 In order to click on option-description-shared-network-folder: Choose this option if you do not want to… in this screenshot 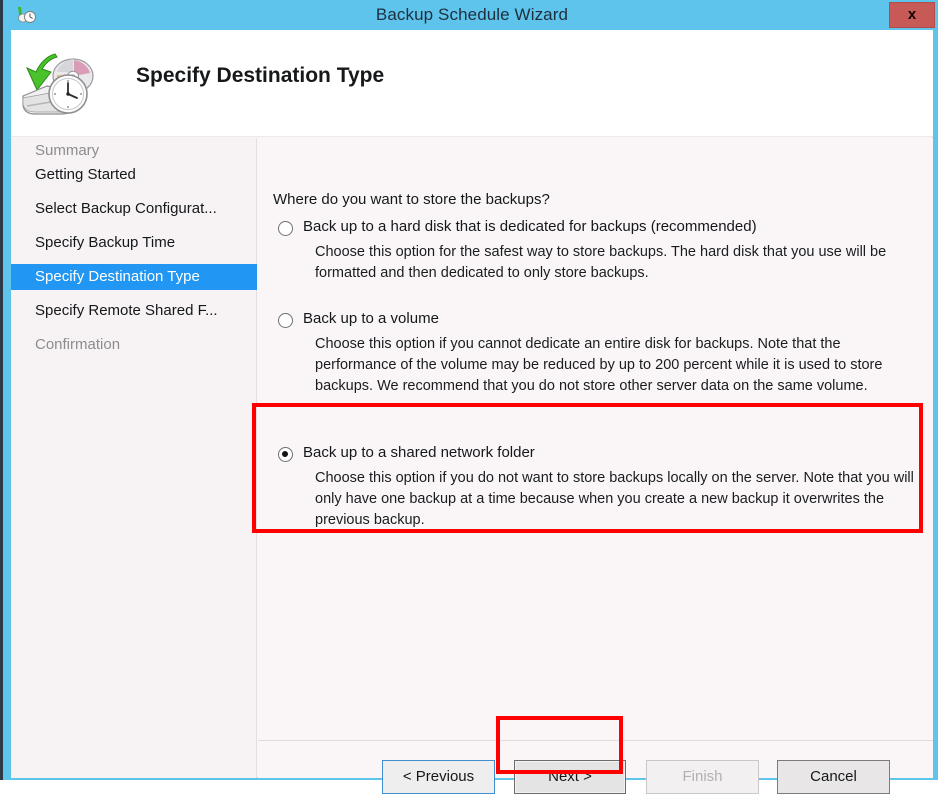, I will do `click(614, 499)`.